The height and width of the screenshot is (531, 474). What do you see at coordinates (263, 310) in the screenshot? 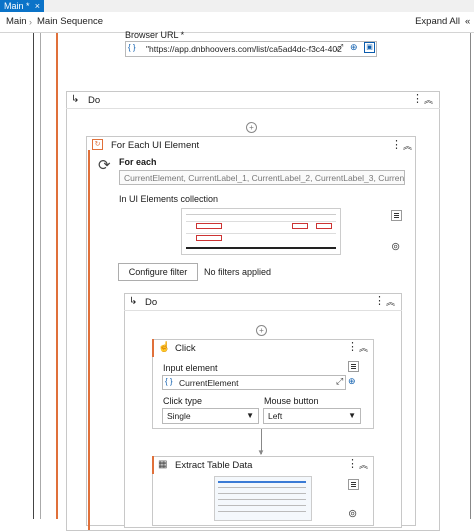
I see `do-inner-divider` at bounding box center [263, 310].